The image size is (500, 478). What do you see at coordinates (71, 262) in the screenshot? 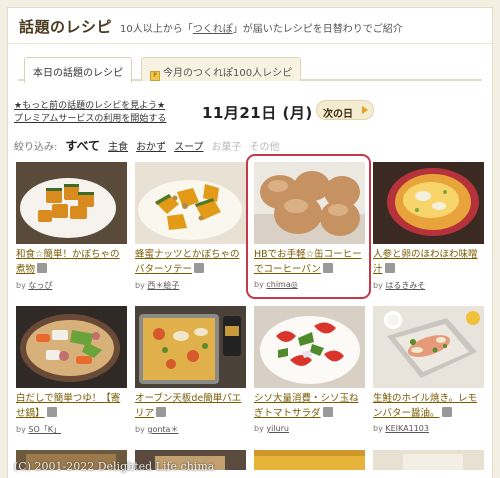
I see `recipe-title: 和食☆簡単！かぼちゃの煮物` at bounding box center [71, 262].